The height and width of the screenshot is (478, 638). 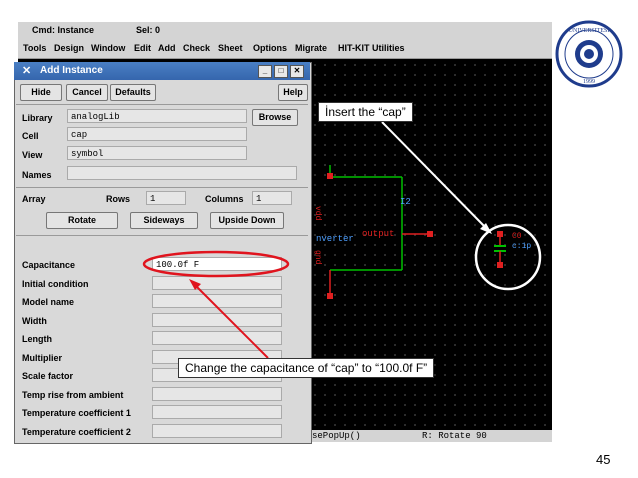 What do you see at coordinates (435, 176) in the screenshot?
I see `arrow-insert-cap` at bounding box center [435, 176].